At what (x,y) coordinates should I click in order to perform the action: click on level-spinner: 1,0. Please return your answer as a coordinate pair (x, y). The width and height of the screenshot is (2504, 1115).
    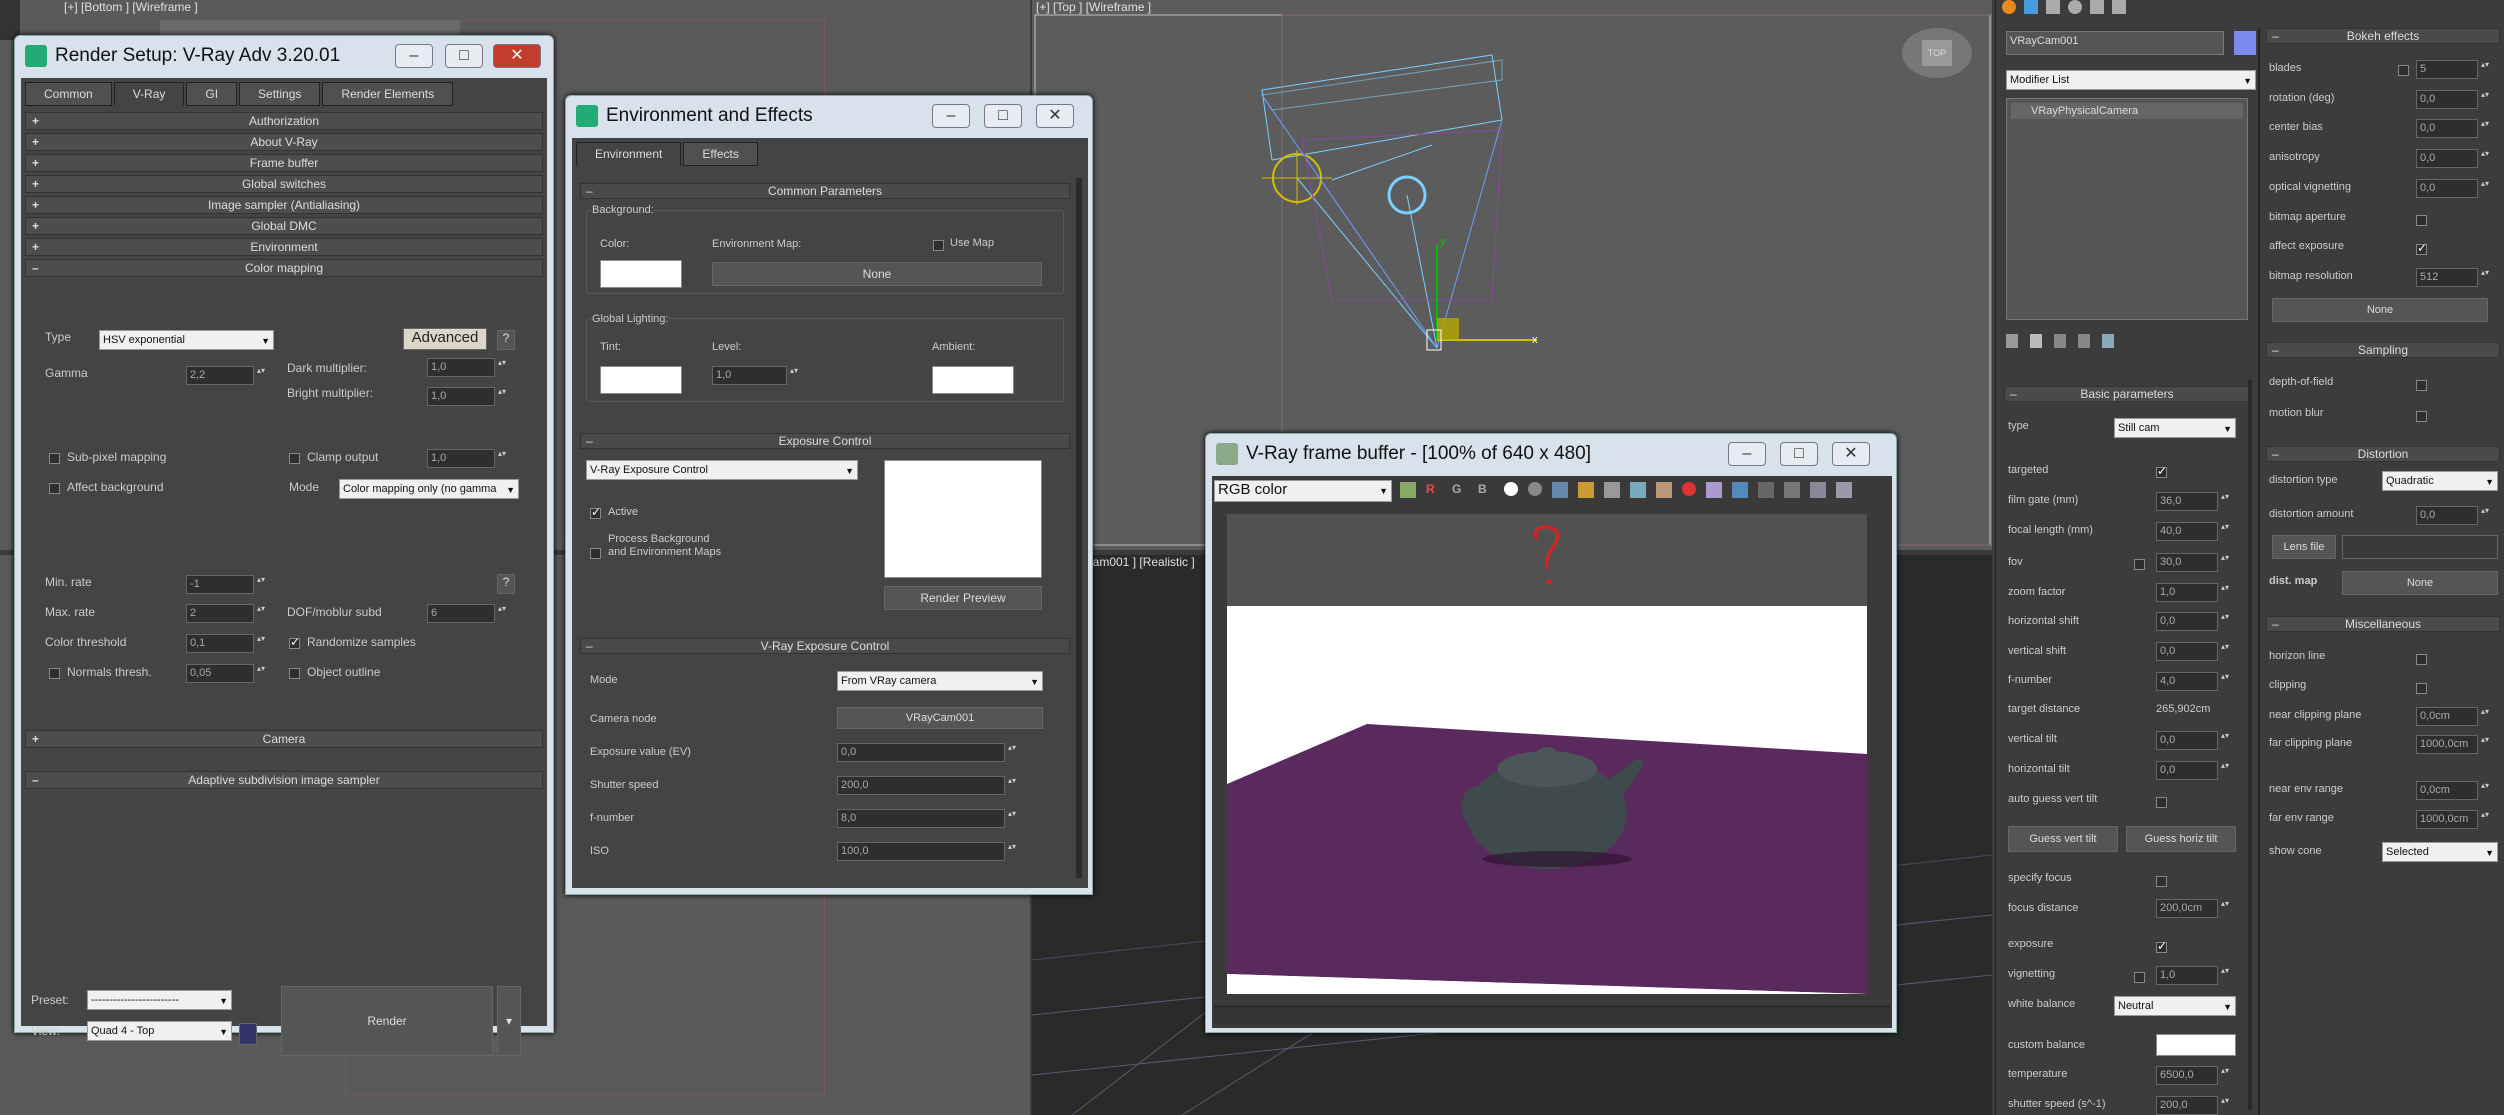
    Looking at the image, I should click on (755, 375).